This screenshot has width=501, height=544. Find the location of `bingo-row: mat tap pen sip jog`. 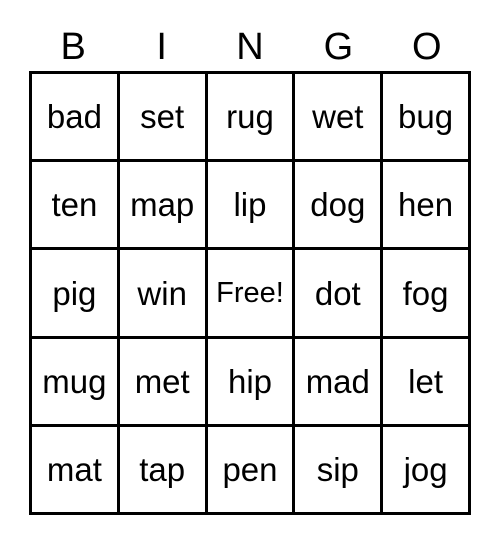

bingo-row: mat tap pen sip jog is located at coordinates (251, 471).